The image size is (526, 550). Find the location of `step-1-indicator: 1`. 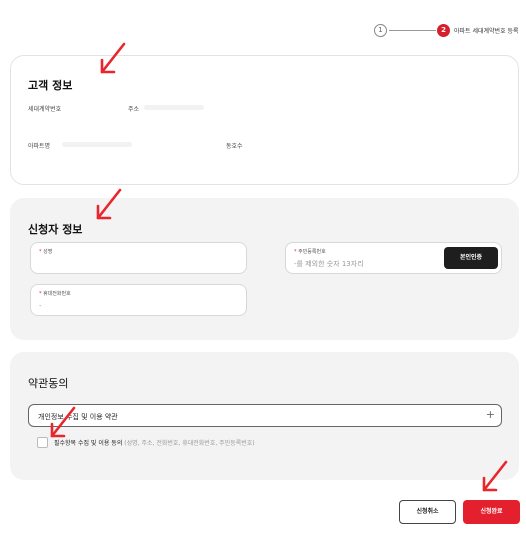

step-1-indicator: 1 is located at coordinates (380, 30).